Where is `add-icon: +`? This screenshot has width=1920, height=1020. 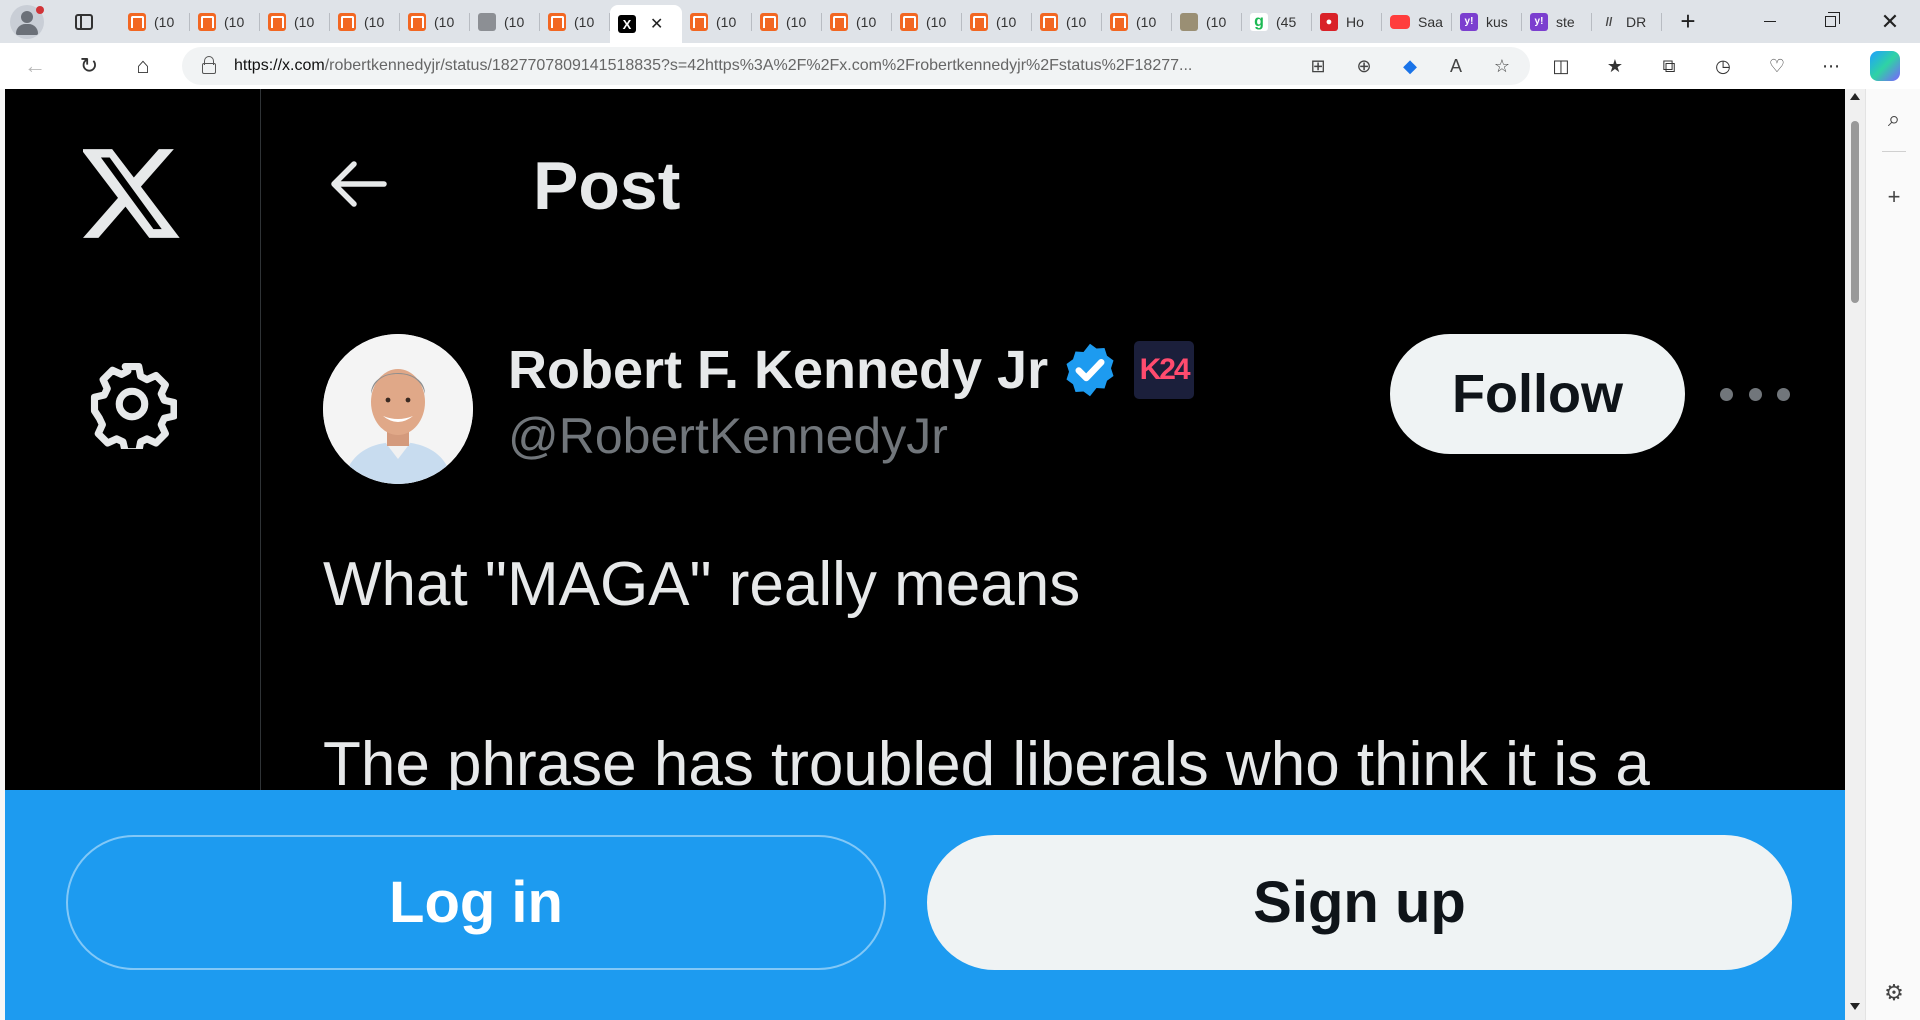 add-icon: + is located at coordinates (1894, 197).